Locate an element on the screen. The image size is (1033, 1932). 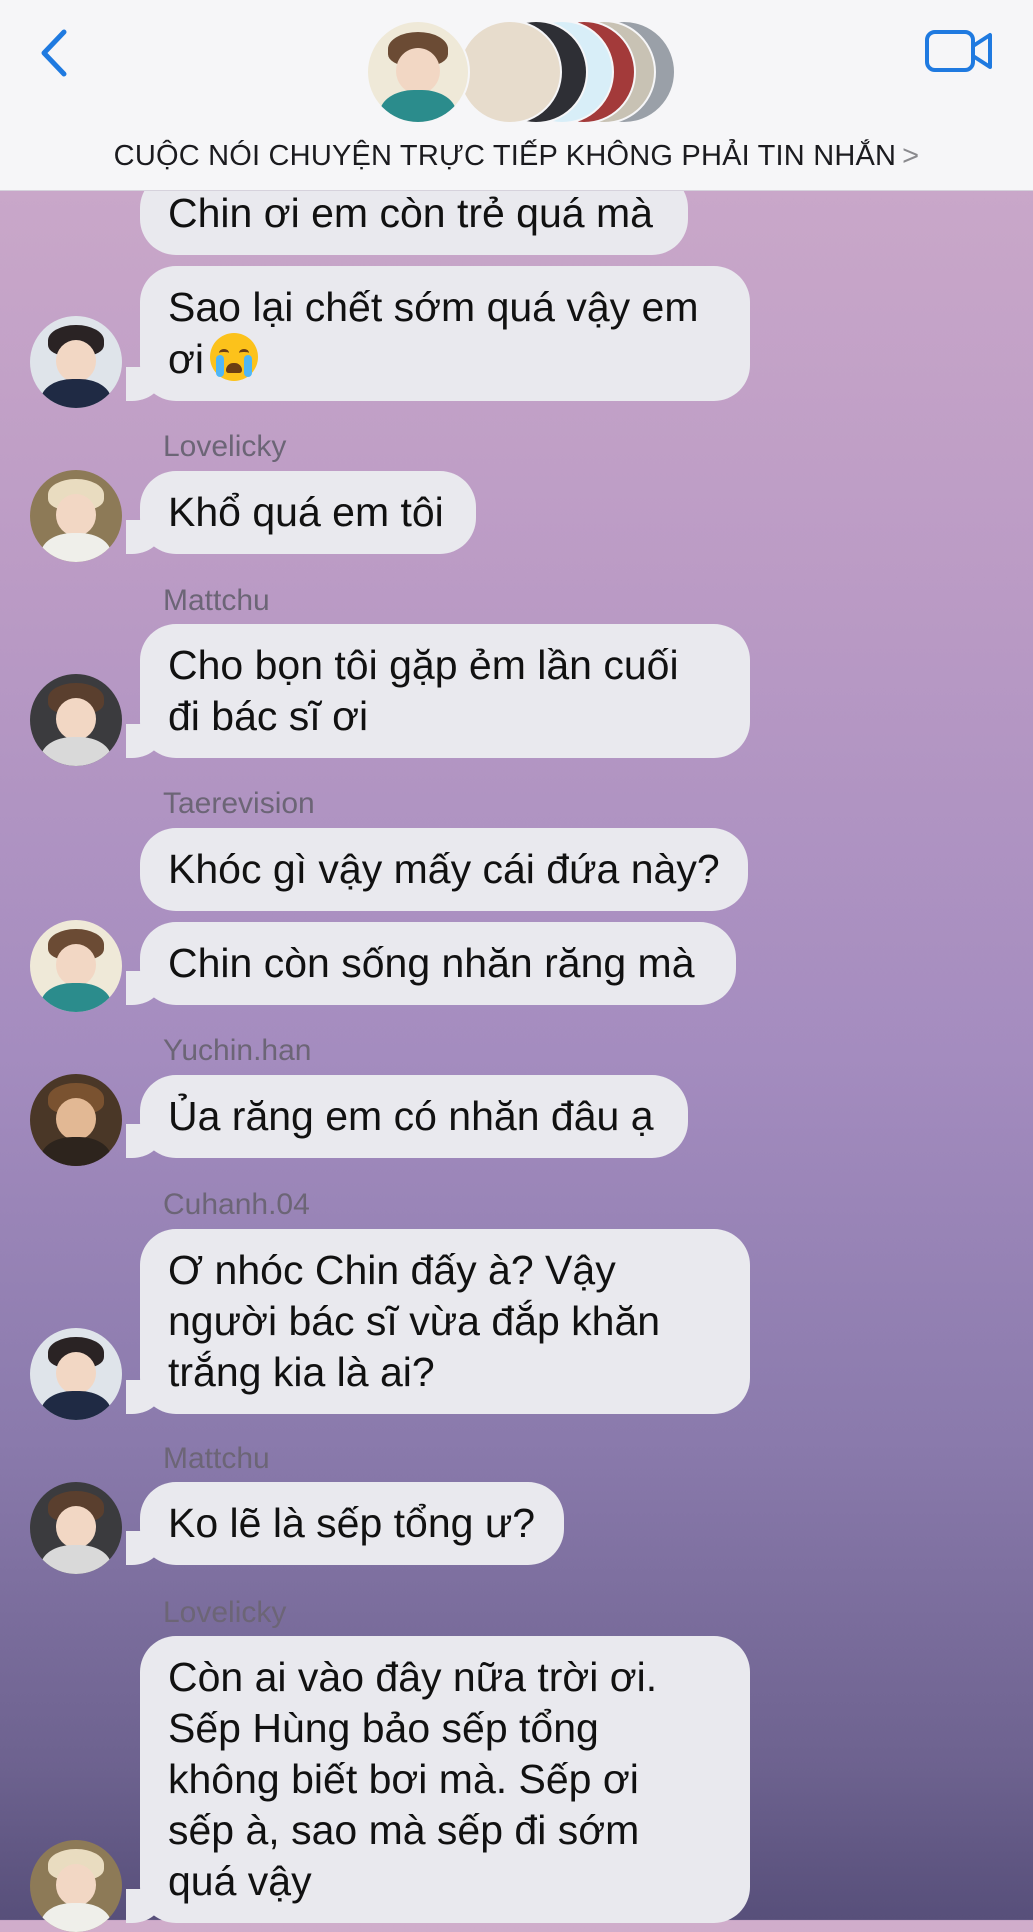
sender-name: Yuchin.han is located at coordinates (237, 1050).